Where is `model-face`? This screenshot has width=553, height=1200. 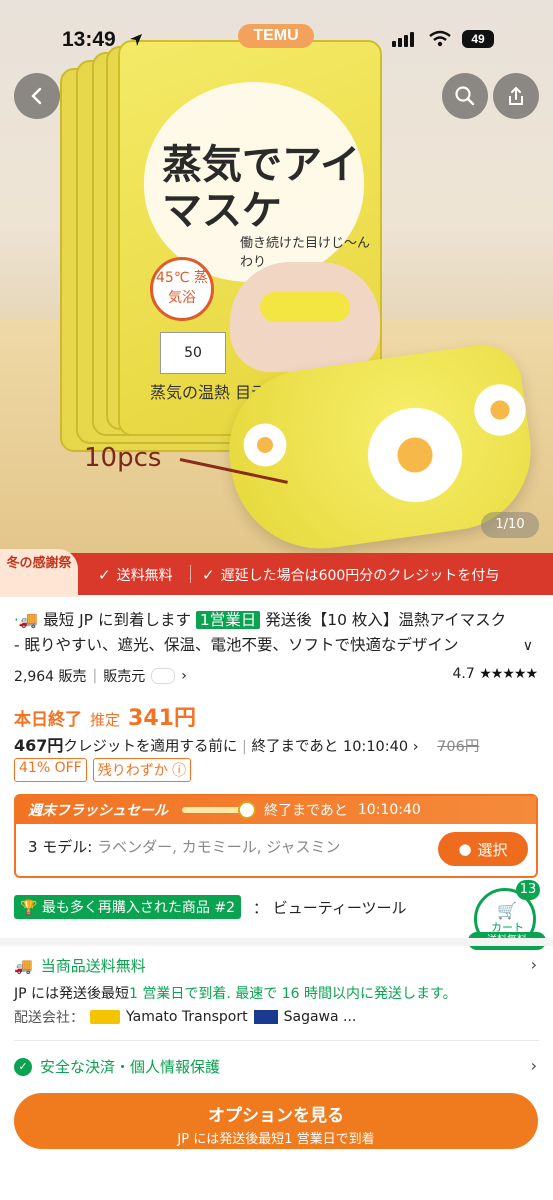
model-face is located at coordinates (305, 317).